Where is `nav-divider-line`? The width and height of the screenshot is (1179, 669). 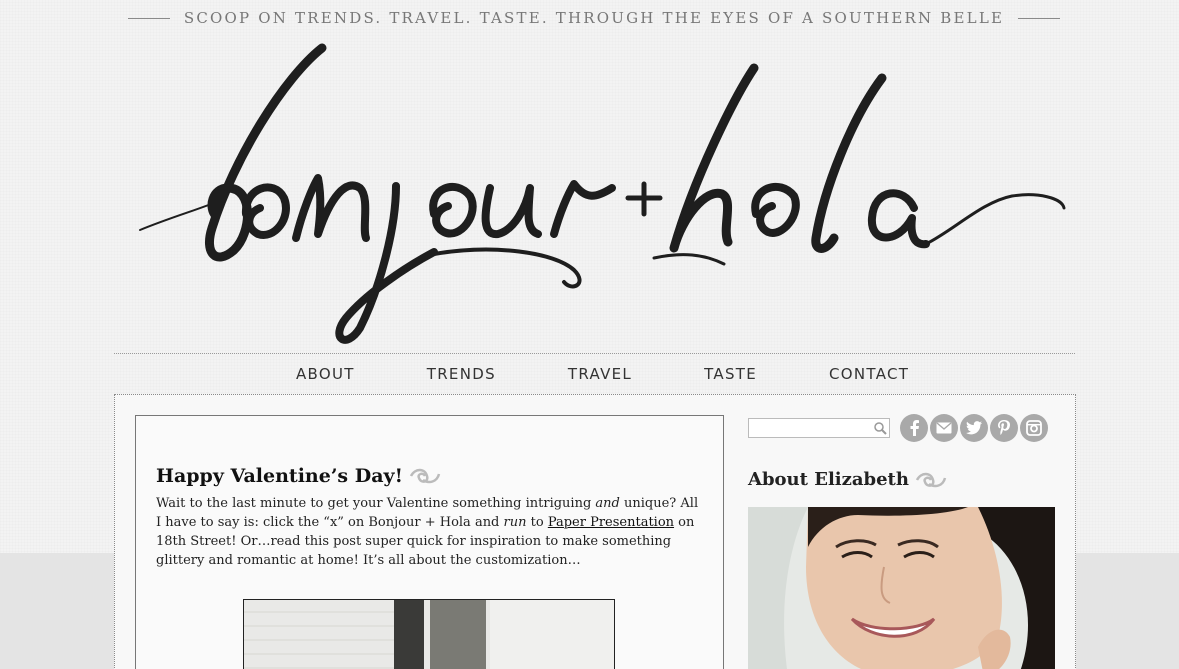
nav-divider-line is located at coordinates (594, 353).